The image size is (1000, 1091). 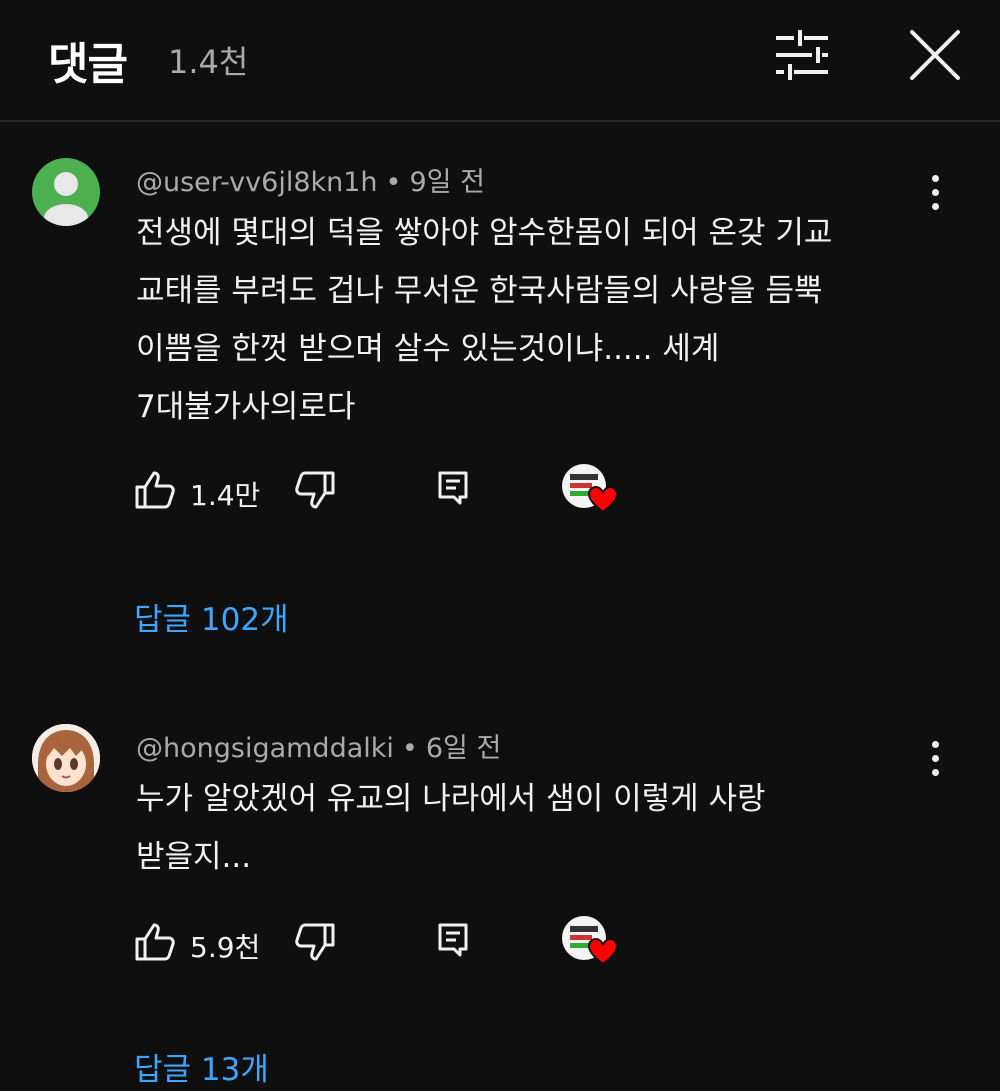 I want to click on comment-meta: @user-vv6jl8kn1h • 9일 전, so click(x=310, y=182).